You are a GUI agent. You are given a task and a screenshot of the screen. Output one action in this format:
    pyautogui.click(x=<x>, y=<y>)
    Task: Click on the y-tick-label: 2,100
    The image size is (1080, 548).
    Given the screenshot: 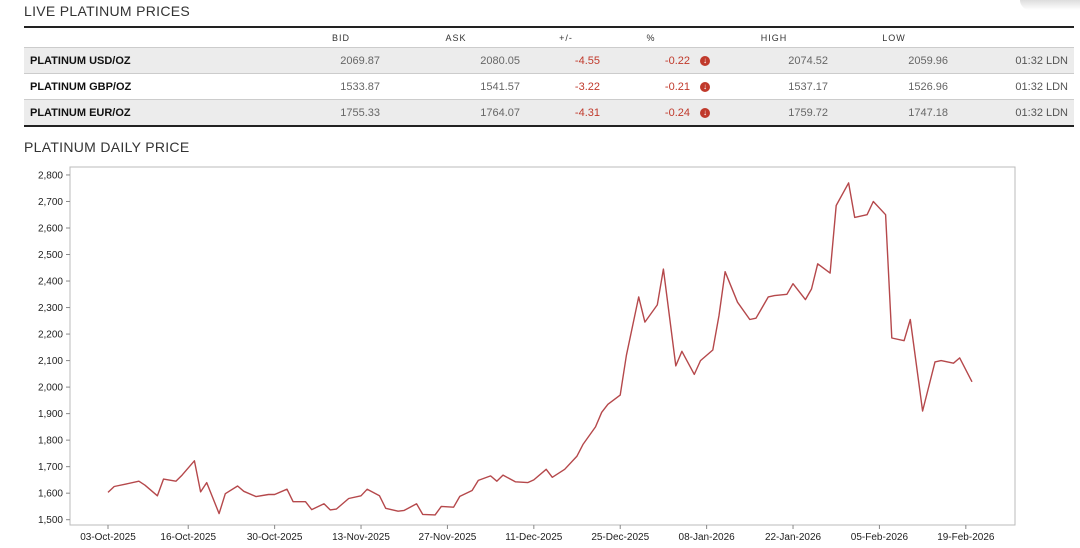 What is the action you would take?
    pyautogui.click(x=50, y=361)
    